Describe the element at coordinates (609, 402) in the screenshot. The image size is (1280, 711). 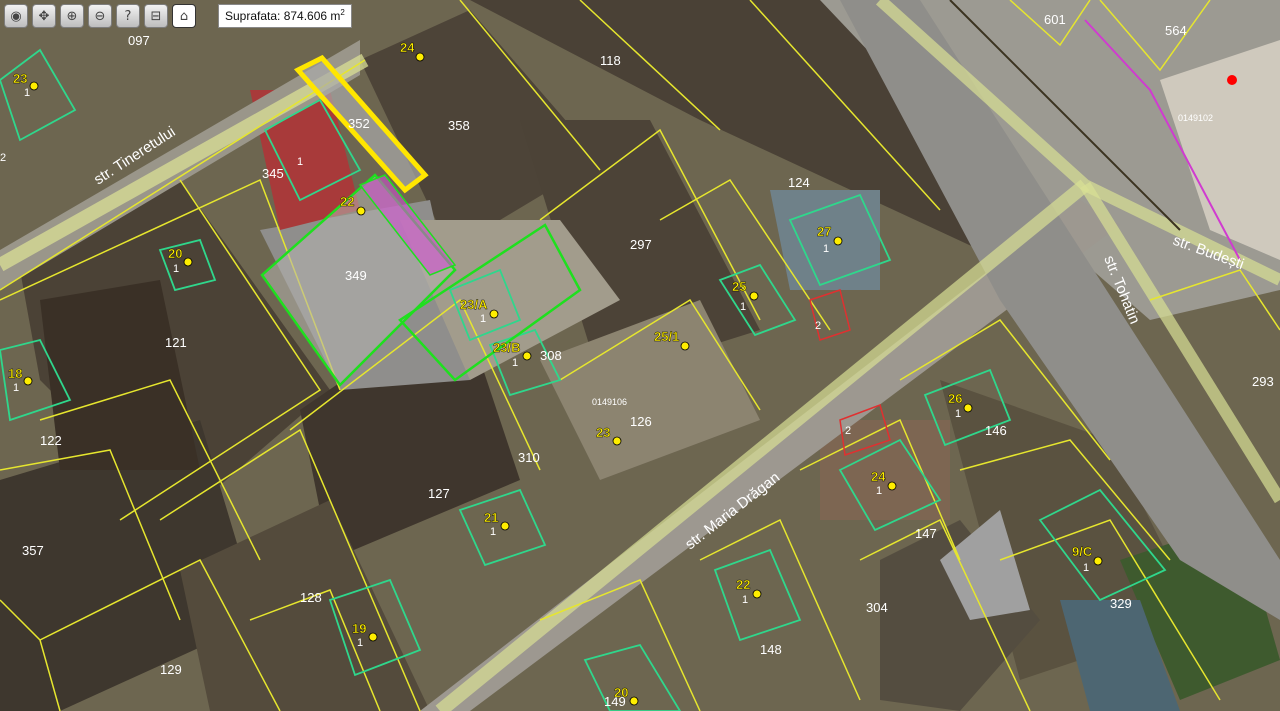
I see `sector-code-label: 0149106` at that location.